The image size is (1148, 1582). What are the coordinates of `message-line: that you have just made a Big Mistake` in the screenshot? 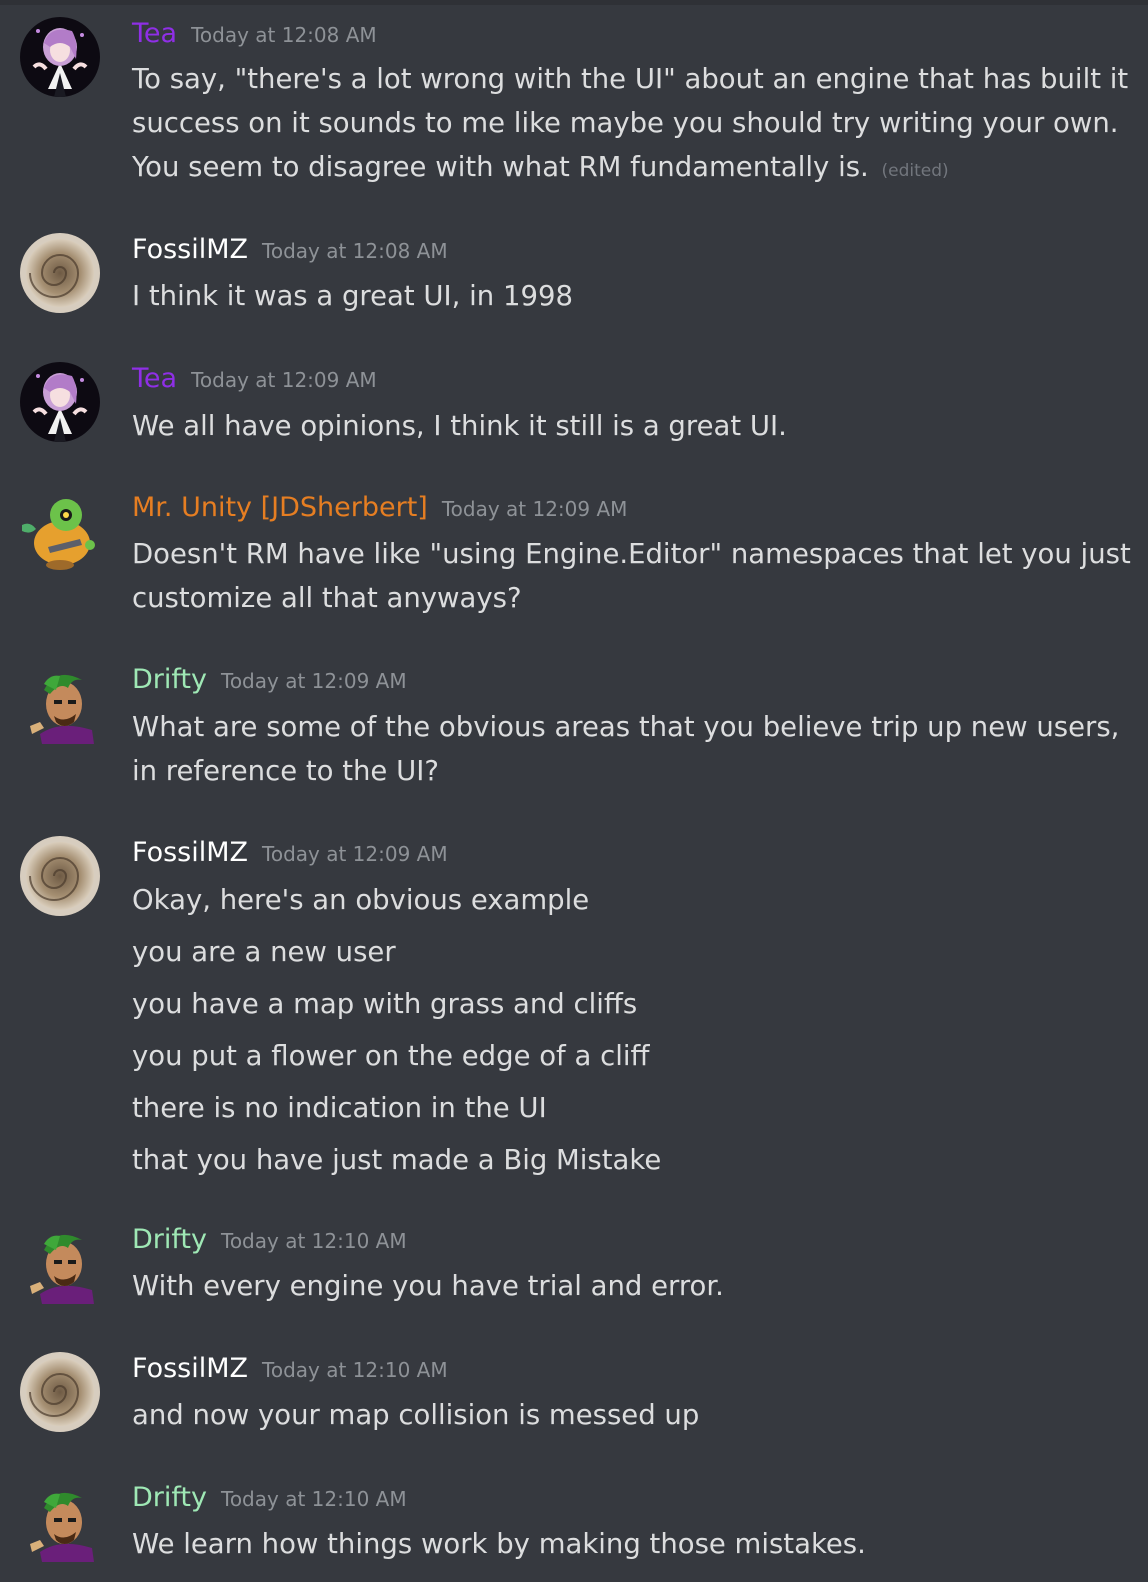 It's located at (397, 1160).